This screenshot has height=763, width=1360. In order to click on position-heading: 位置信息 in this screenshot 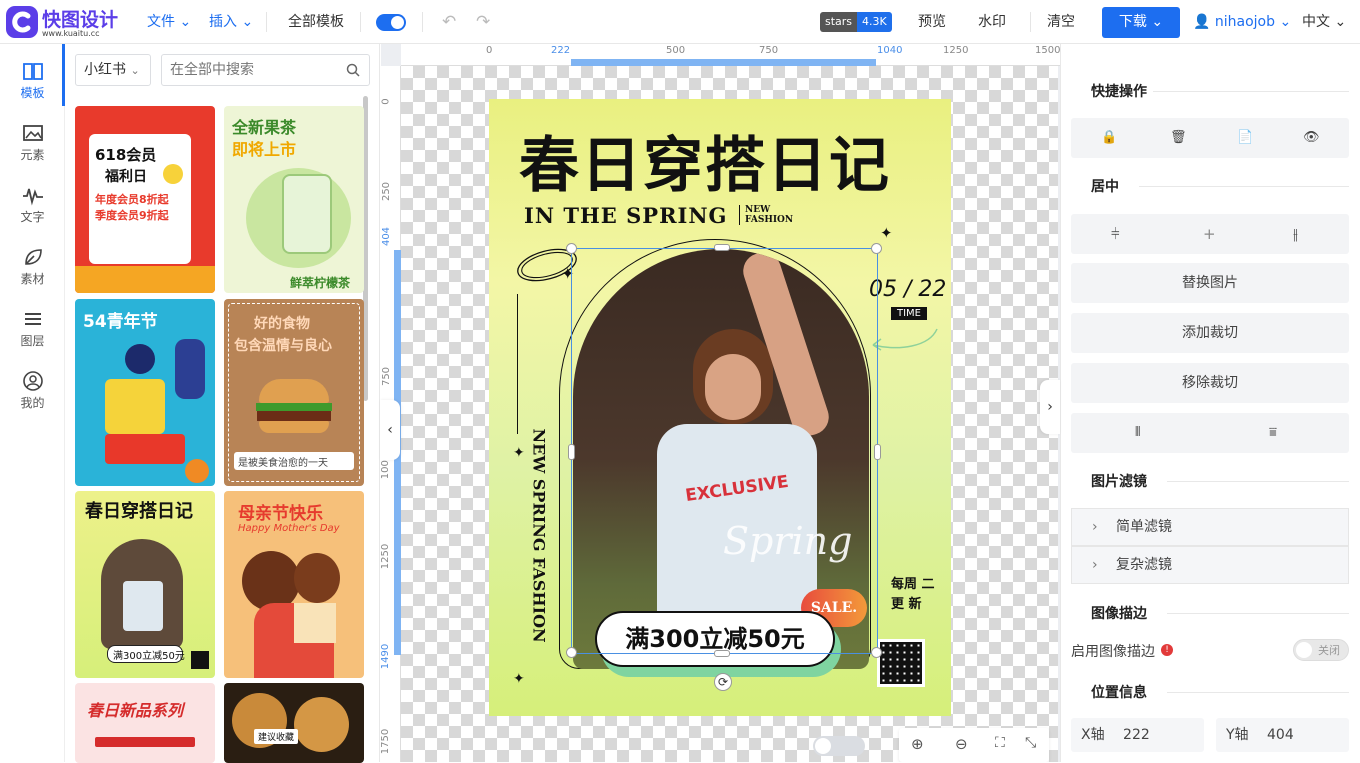, I will do `click(1119, 693)`.